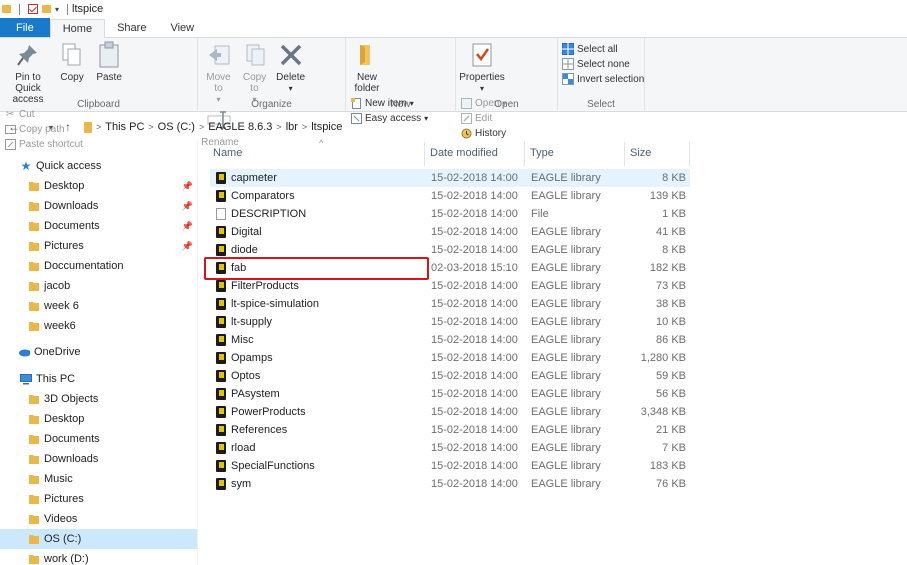 The width and height of the screenshot is (907, 565). I want to click on open-group-label: Open, so click(506, 104).